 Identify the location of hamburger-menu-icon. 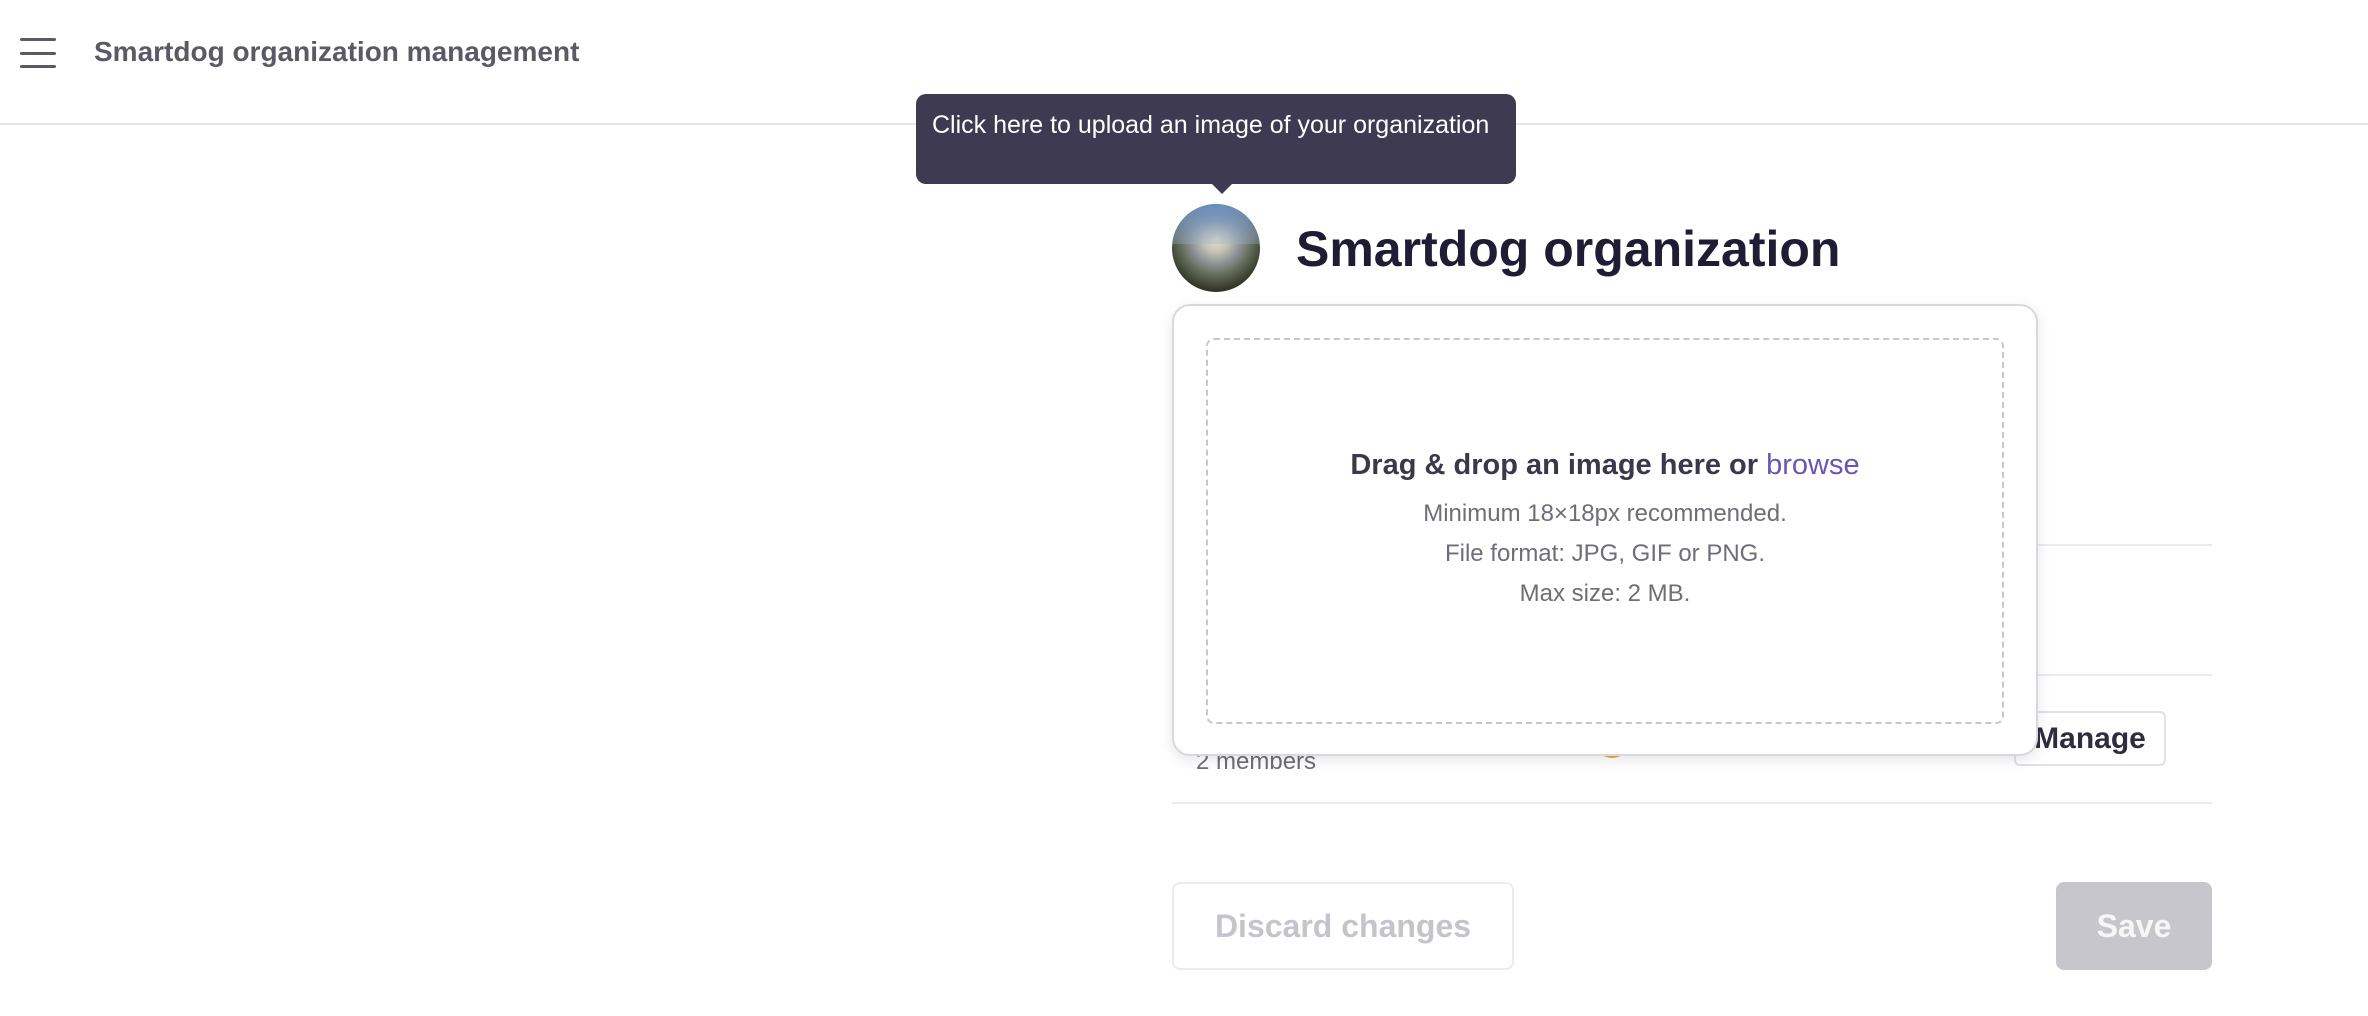
(38, 53).